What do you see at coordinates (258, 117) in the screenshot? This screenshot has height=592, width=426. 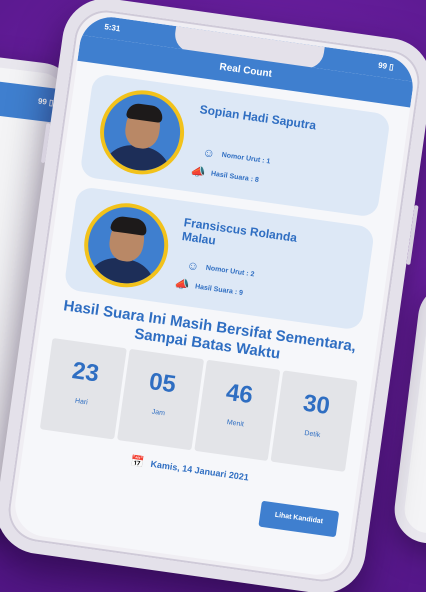 I see `candidate-name-1: Sopian Hadi Saputra` at bounding box center [258, 117].